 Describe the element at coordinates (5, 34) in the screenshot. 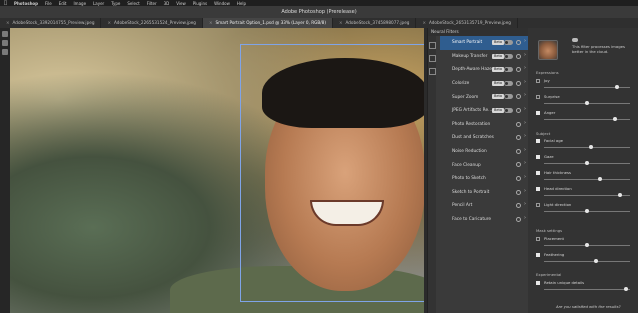

I see `move-tool-icon` at that location.